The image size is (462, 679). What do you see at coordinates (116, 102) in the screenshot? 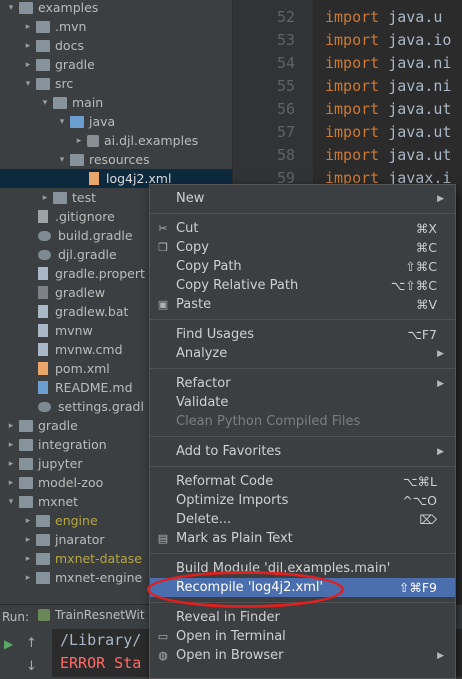
I see `tree-item: ▾ main` at bounding box center [116, 102].